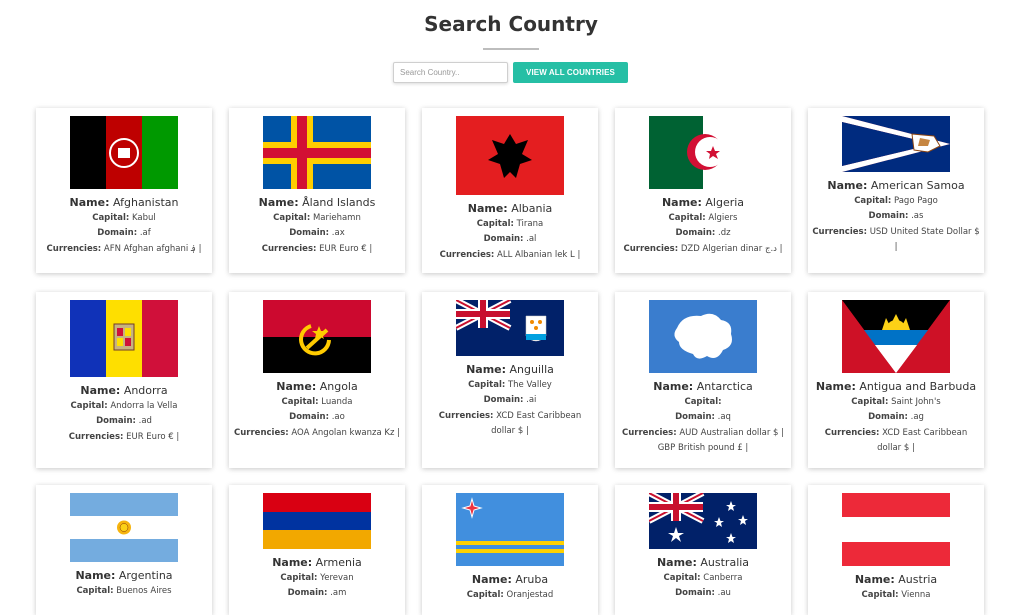 The width and height of the screenshot is (1022, 615). Describe the element at coordinates (317, 521) in the screenshot. I see `armenia-flag-icon` at that location.